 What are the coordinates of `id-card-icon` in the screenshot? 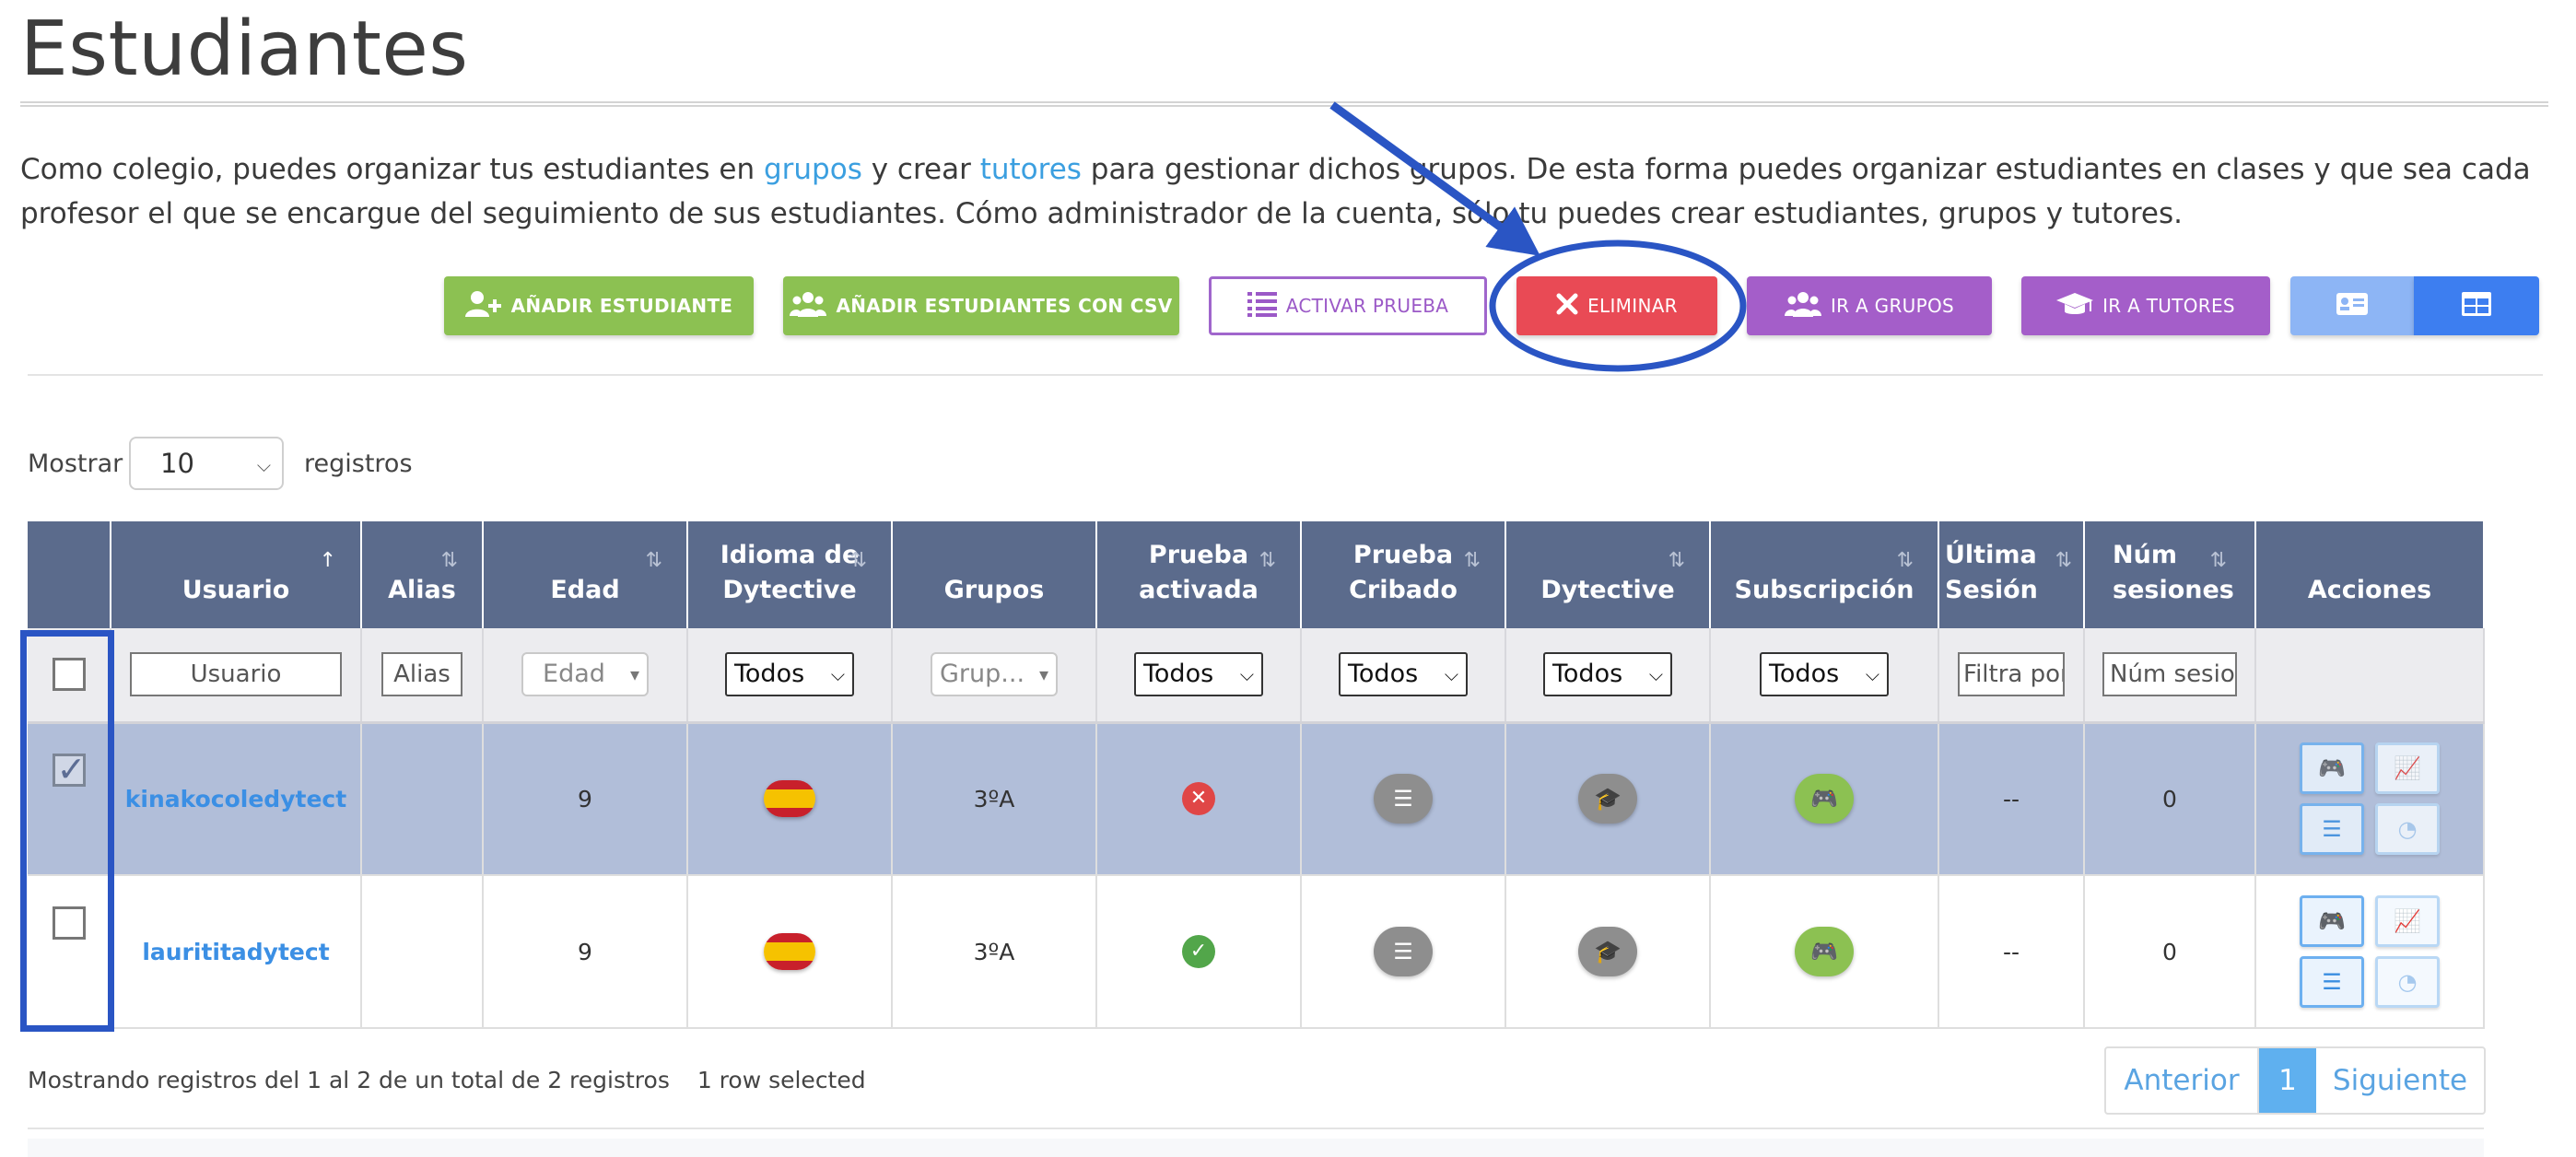 It's located at (2352, 307).